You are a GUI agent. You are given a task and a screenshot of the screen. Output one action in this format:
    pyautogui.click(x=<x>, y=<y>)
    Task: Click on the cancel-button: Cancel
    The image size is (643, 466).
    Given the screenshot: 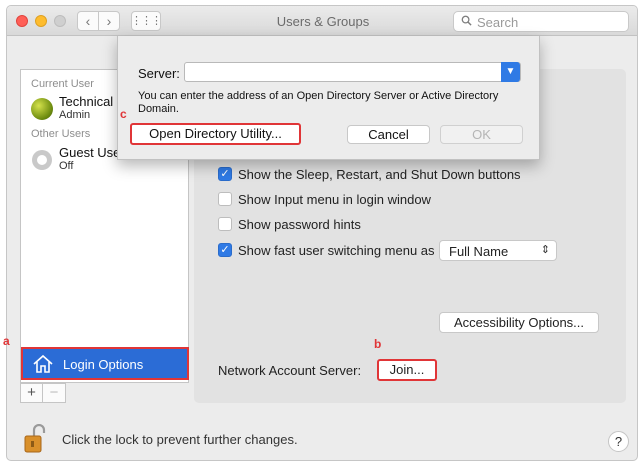 What is the action you would take?
    pyautogui.click(x=388, y=134)
    